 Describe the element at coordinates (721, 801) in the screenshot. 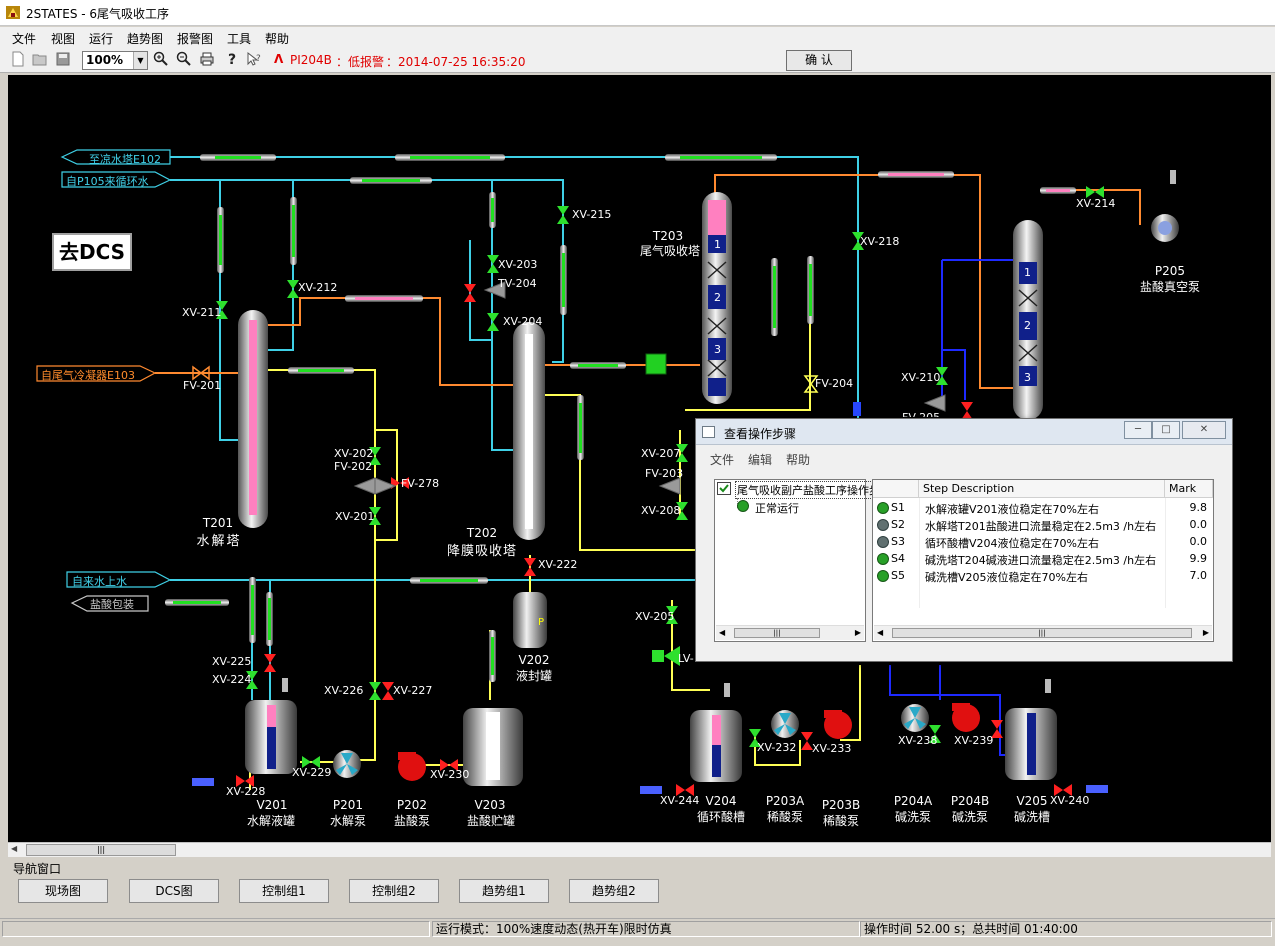

I see `label-v204-id: V204` at that location.